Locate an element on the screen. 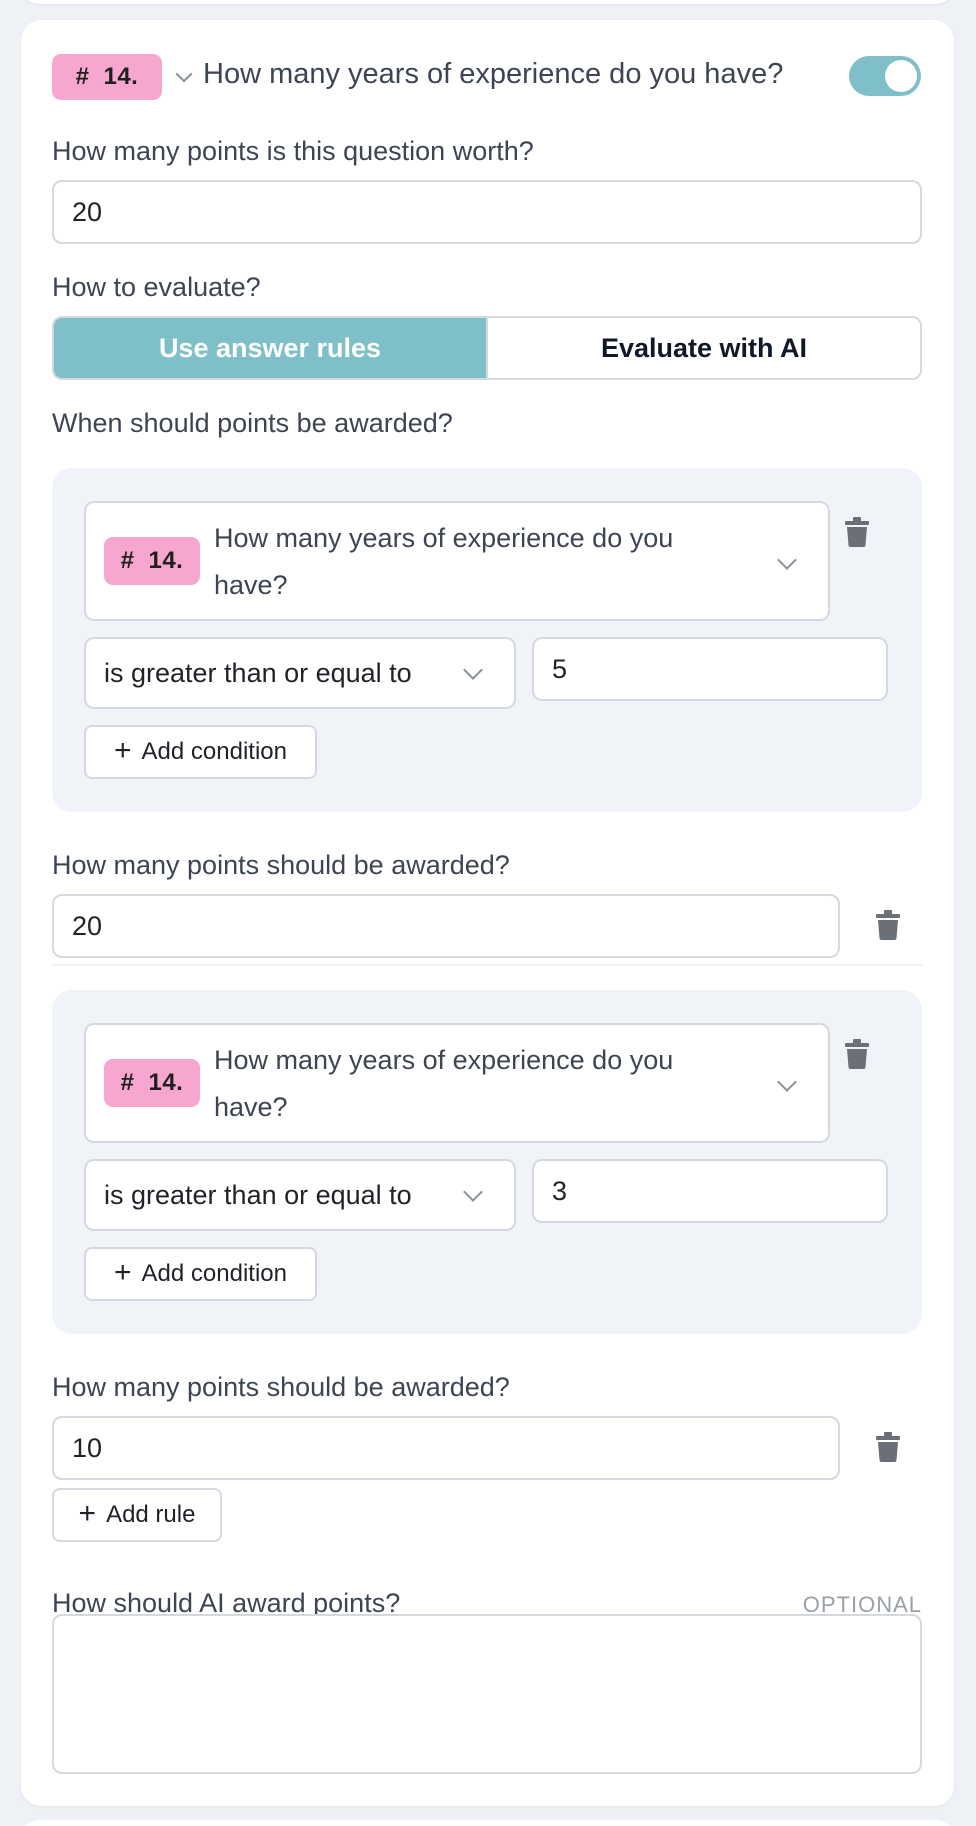  question-enabled-toggle is located at coordinates (885, 76).